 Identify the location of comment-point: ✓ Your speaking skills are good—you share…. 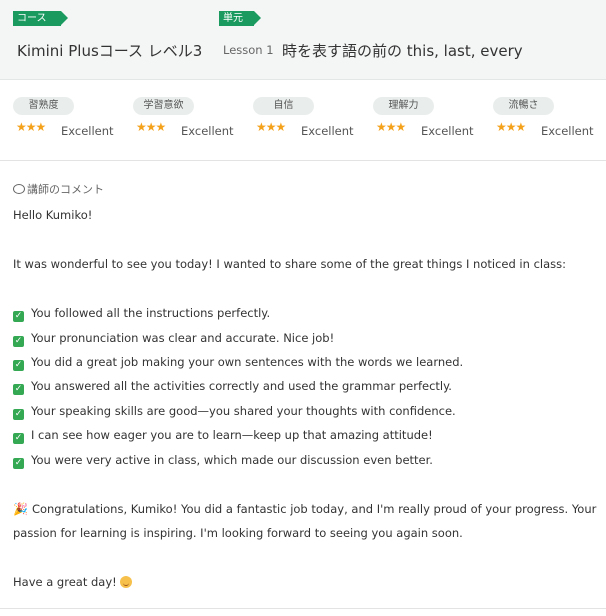
(234, 412).